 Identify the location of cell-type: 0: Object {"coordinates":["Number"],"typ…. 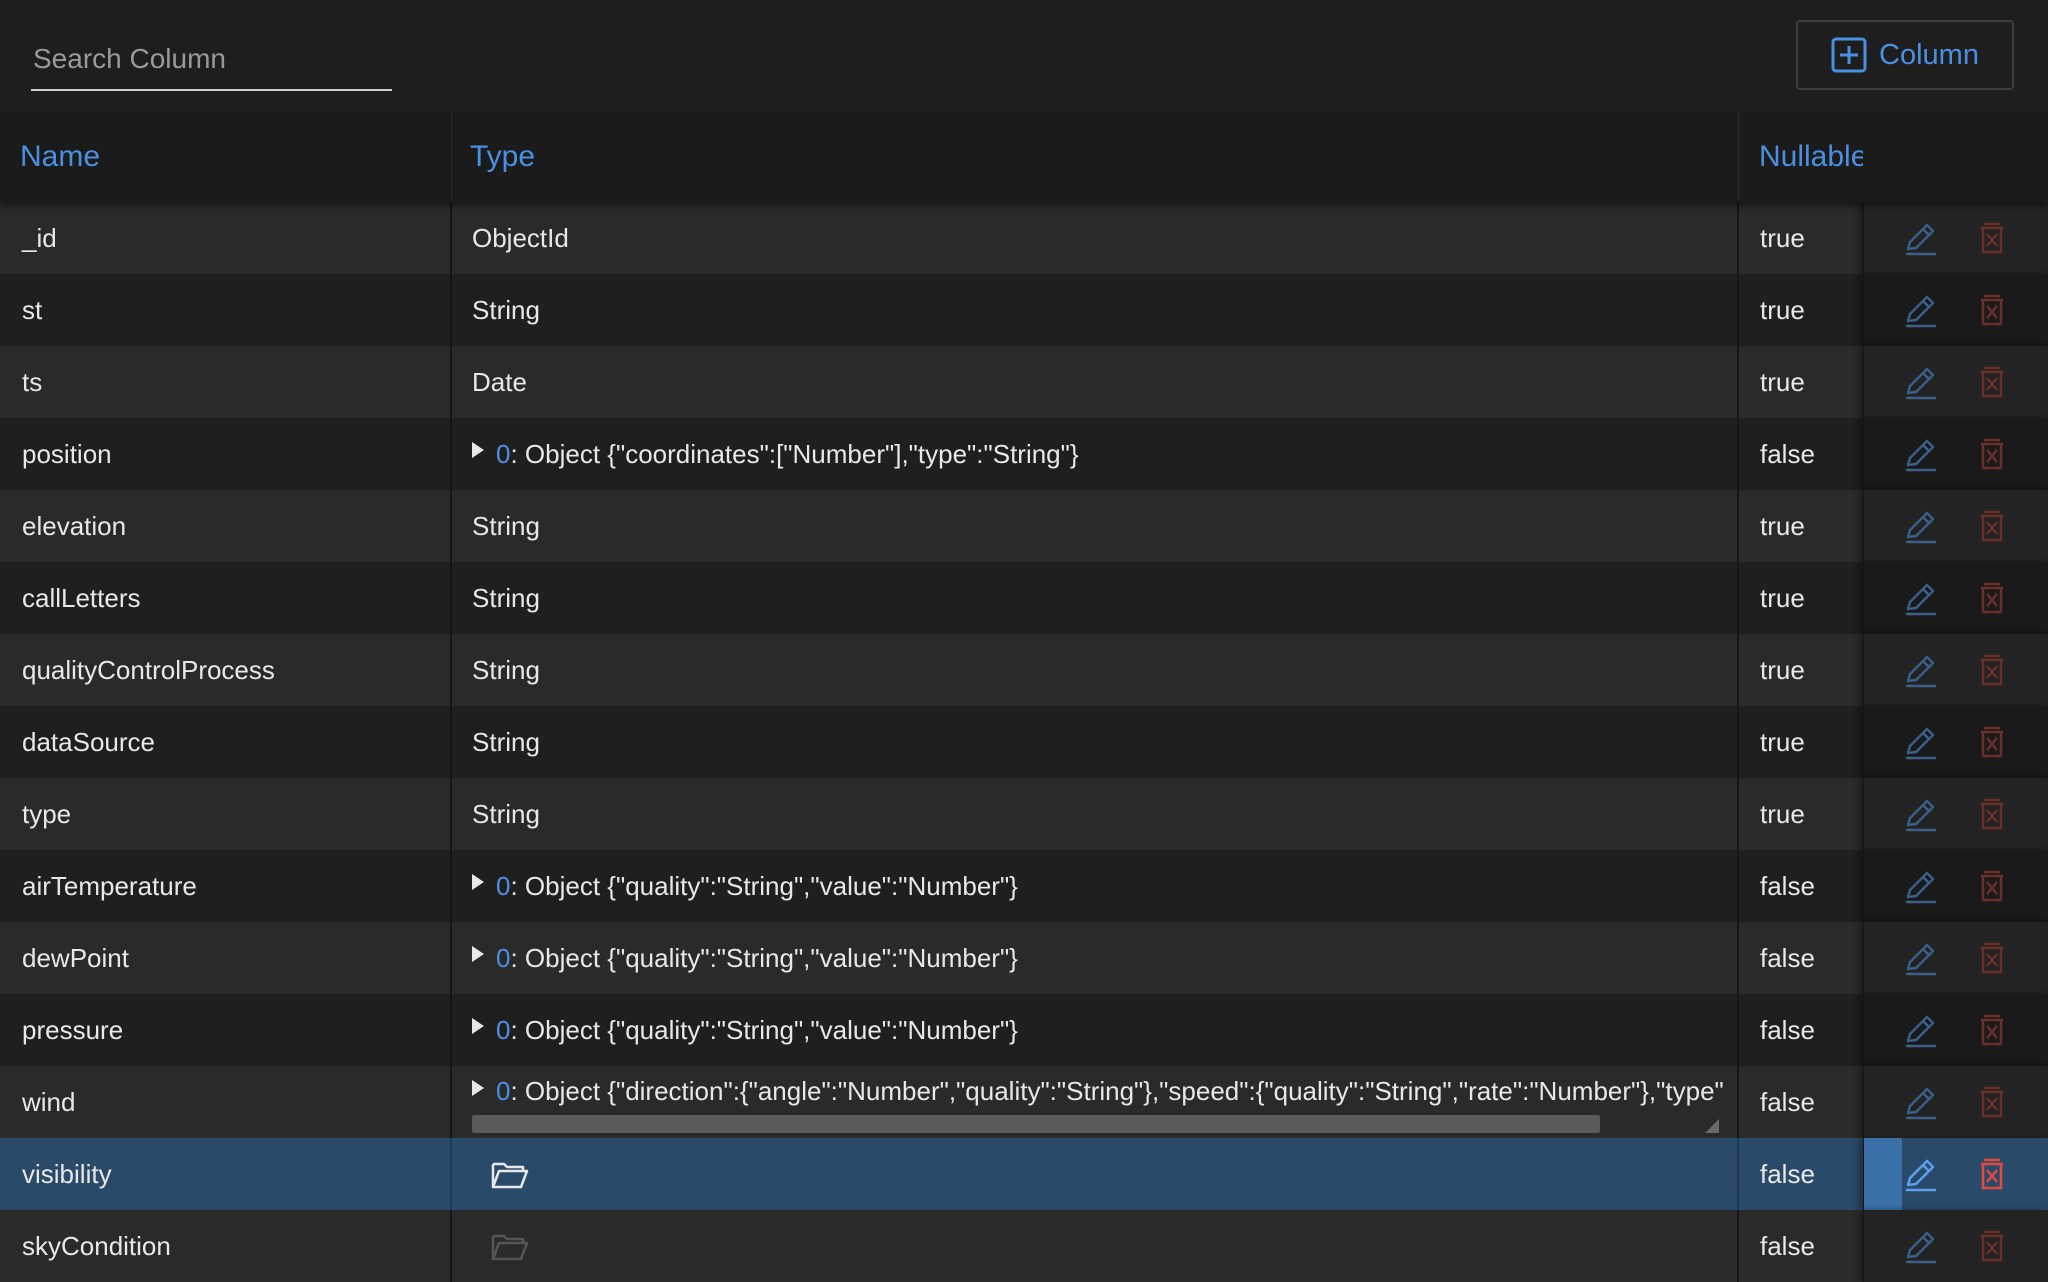
(1095, 454).